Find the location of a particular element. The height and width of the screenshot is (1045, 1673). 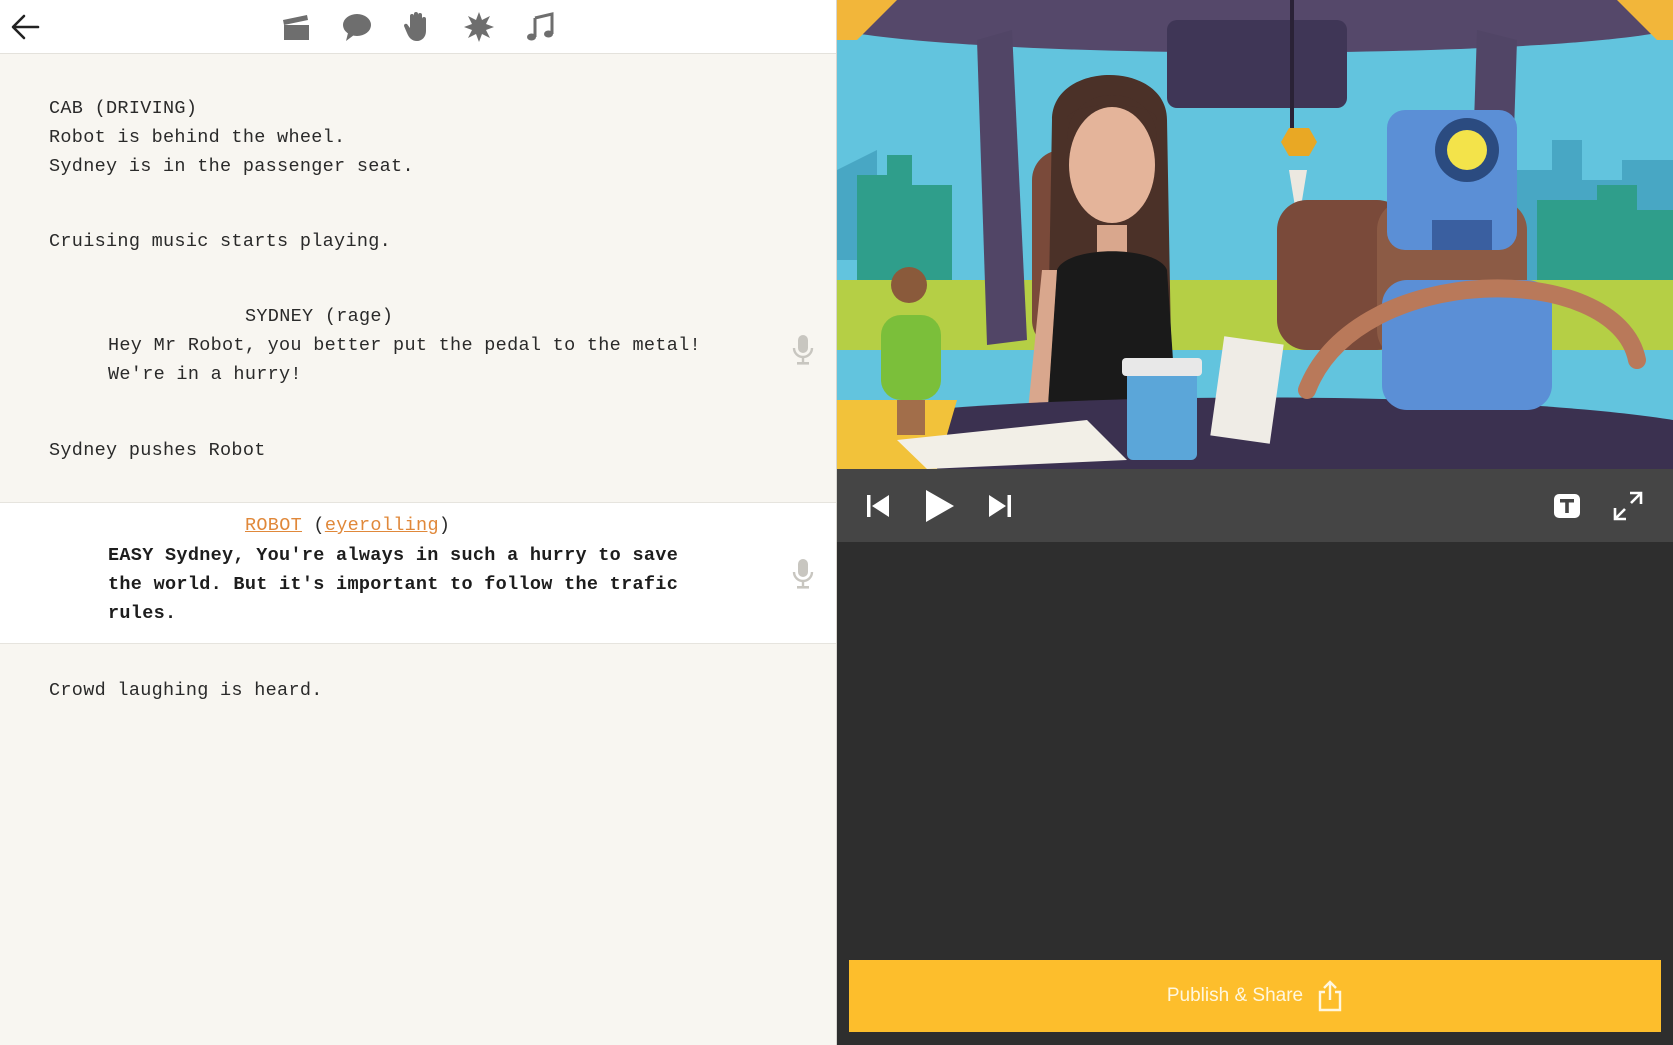

publish-share-label: Publish & Share is located at coordinates (1235, 995).